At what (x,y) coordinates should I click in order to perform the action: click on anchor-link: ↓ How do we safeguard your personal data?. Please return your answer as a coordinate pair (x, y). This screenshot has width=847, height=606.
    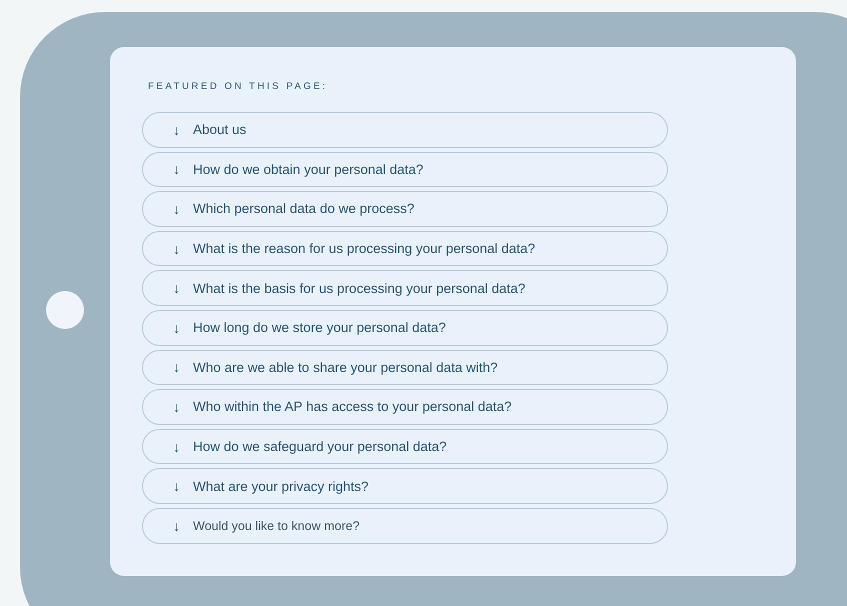
    Looking at the image, I should click on (405, 446).